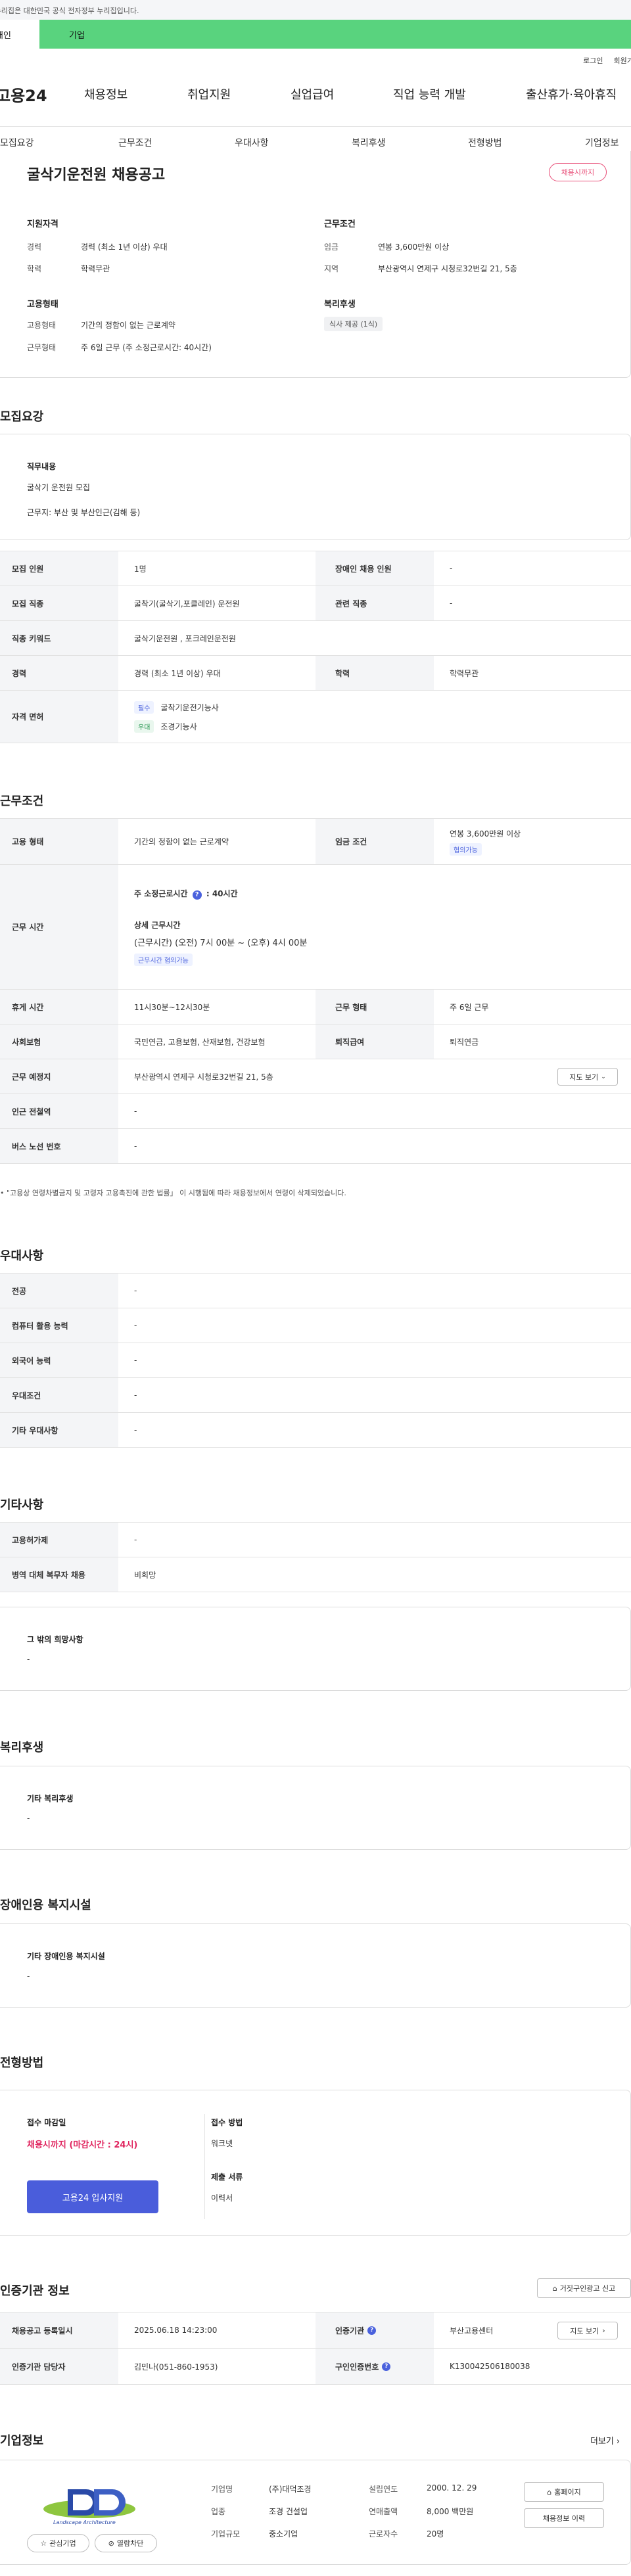  I want to click on company-field-label: 업종, so click(218, 2512).